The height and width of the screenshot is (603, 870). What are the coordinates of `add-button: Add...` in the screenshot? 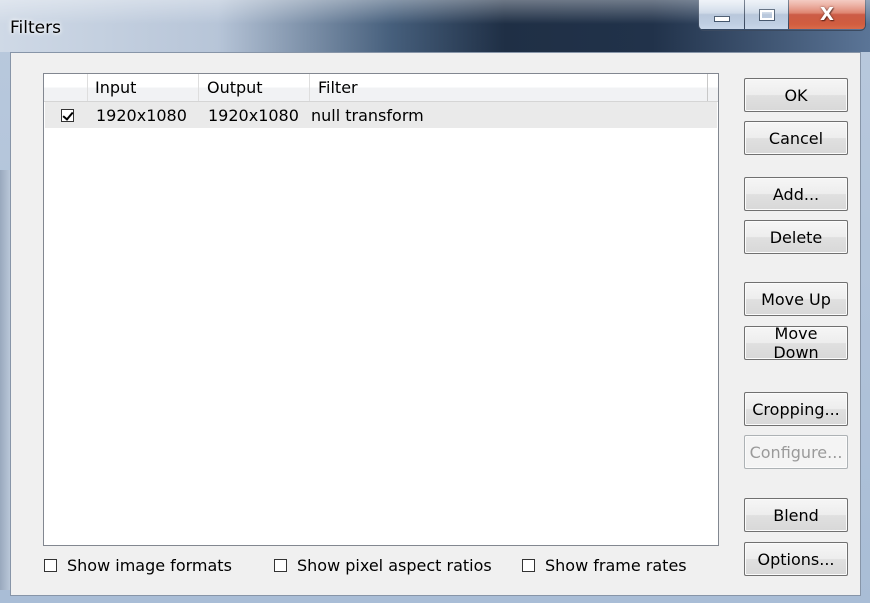 It's located at (796, 194).